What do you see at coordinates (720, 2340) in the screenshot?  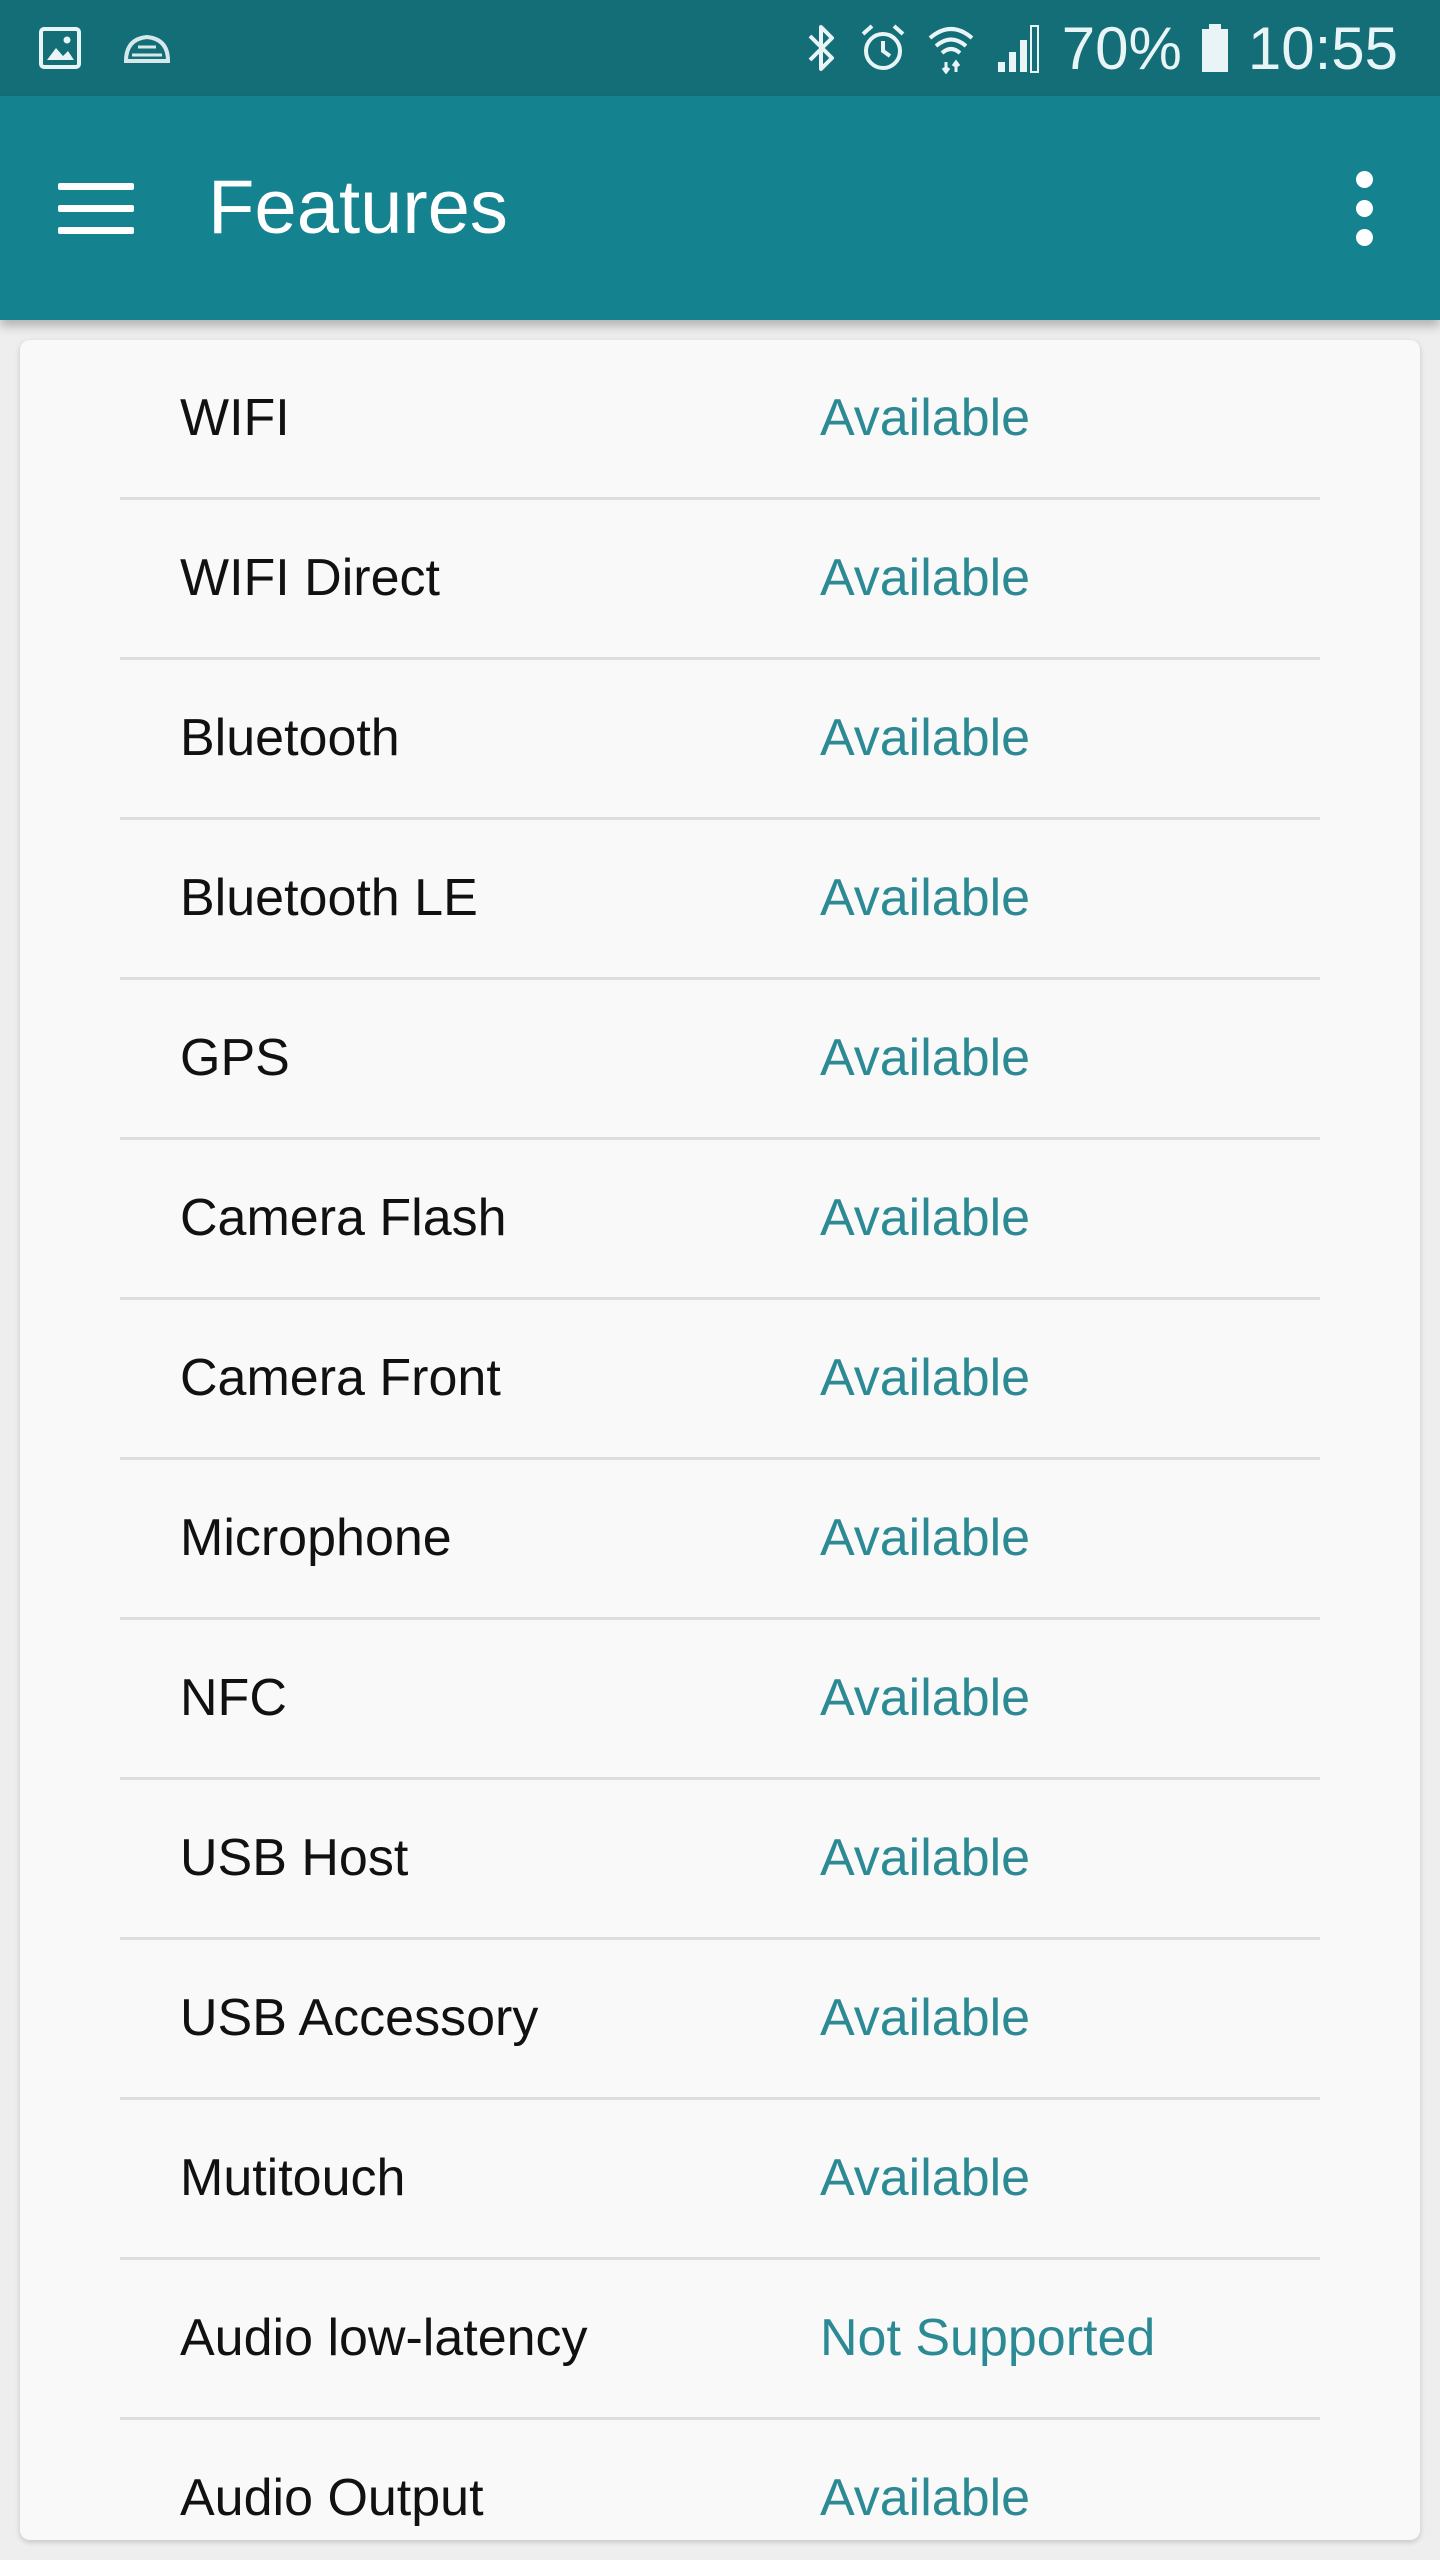 I see `list-item: Audio low-latency Not Supported` at bounding box center [720, 2340].